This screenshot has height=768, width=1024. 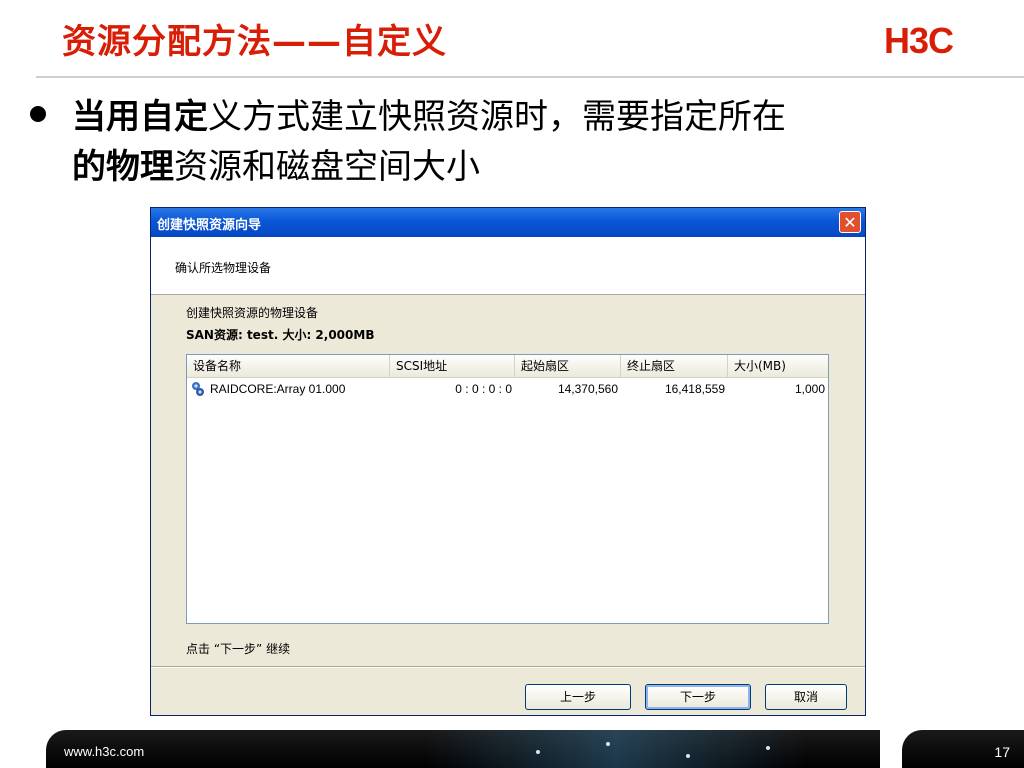 I want to click on button-divider-highlight, so click(x=508, y=667).